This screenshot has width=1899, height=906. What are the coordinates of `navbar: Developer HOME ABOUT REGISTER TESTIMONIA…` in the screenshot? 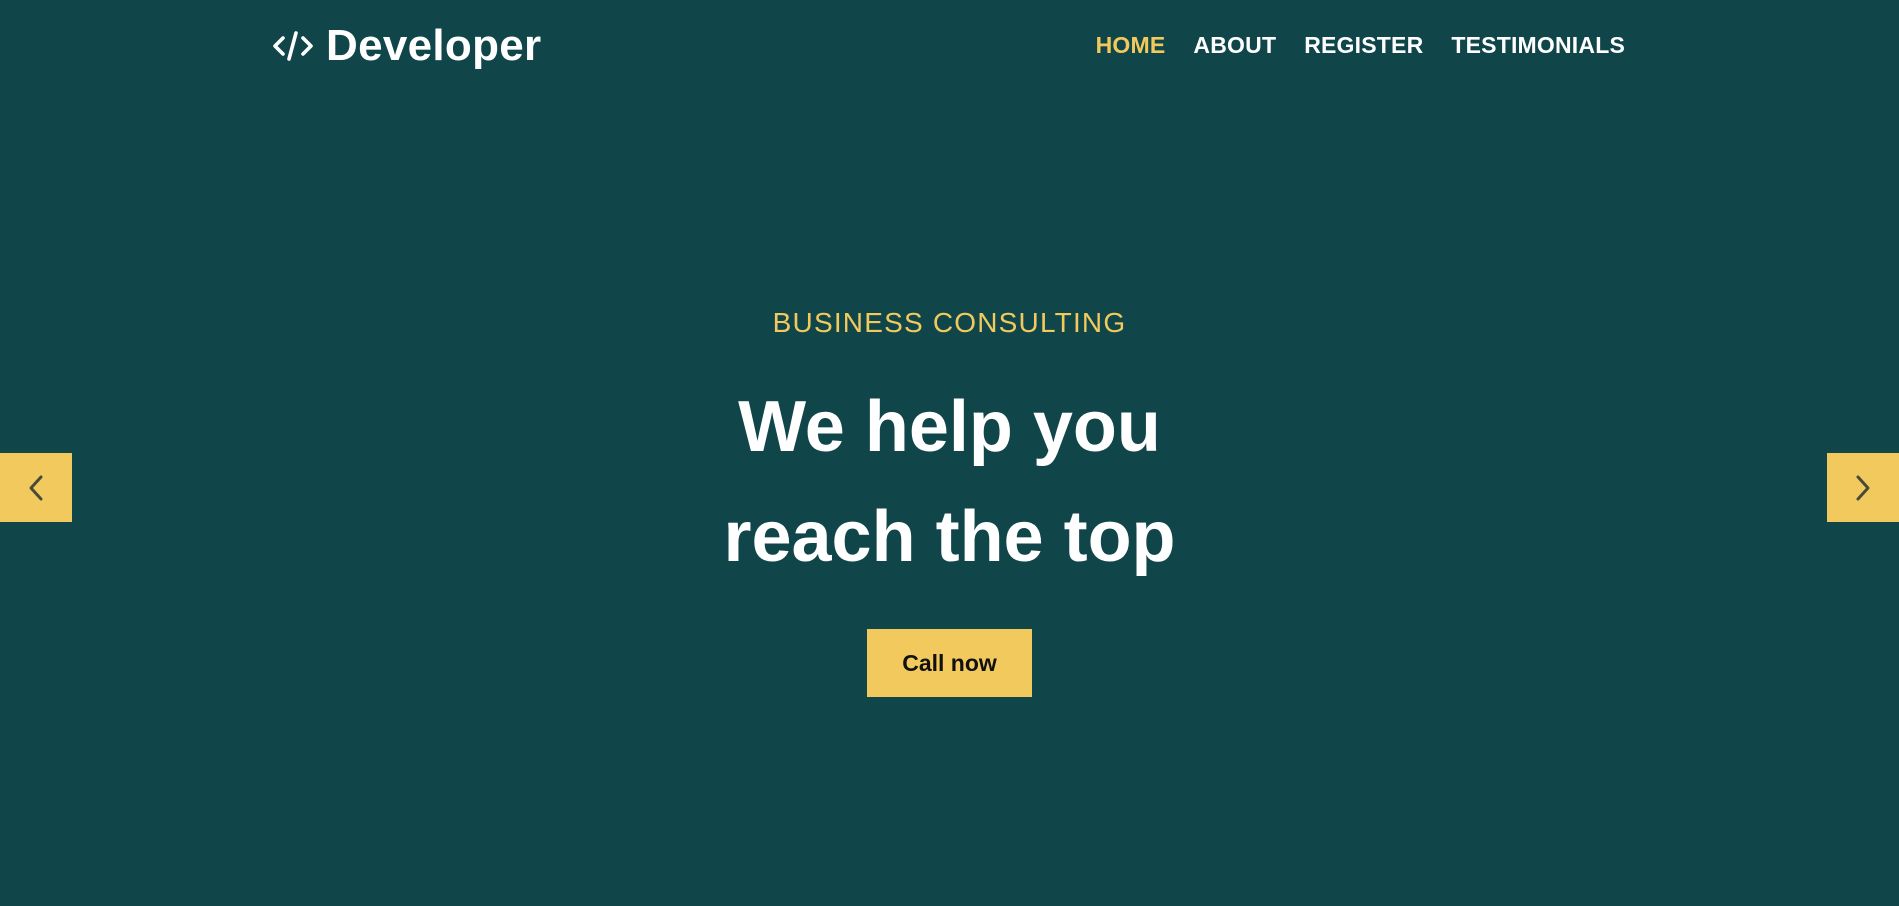 It's located at (949, 46).